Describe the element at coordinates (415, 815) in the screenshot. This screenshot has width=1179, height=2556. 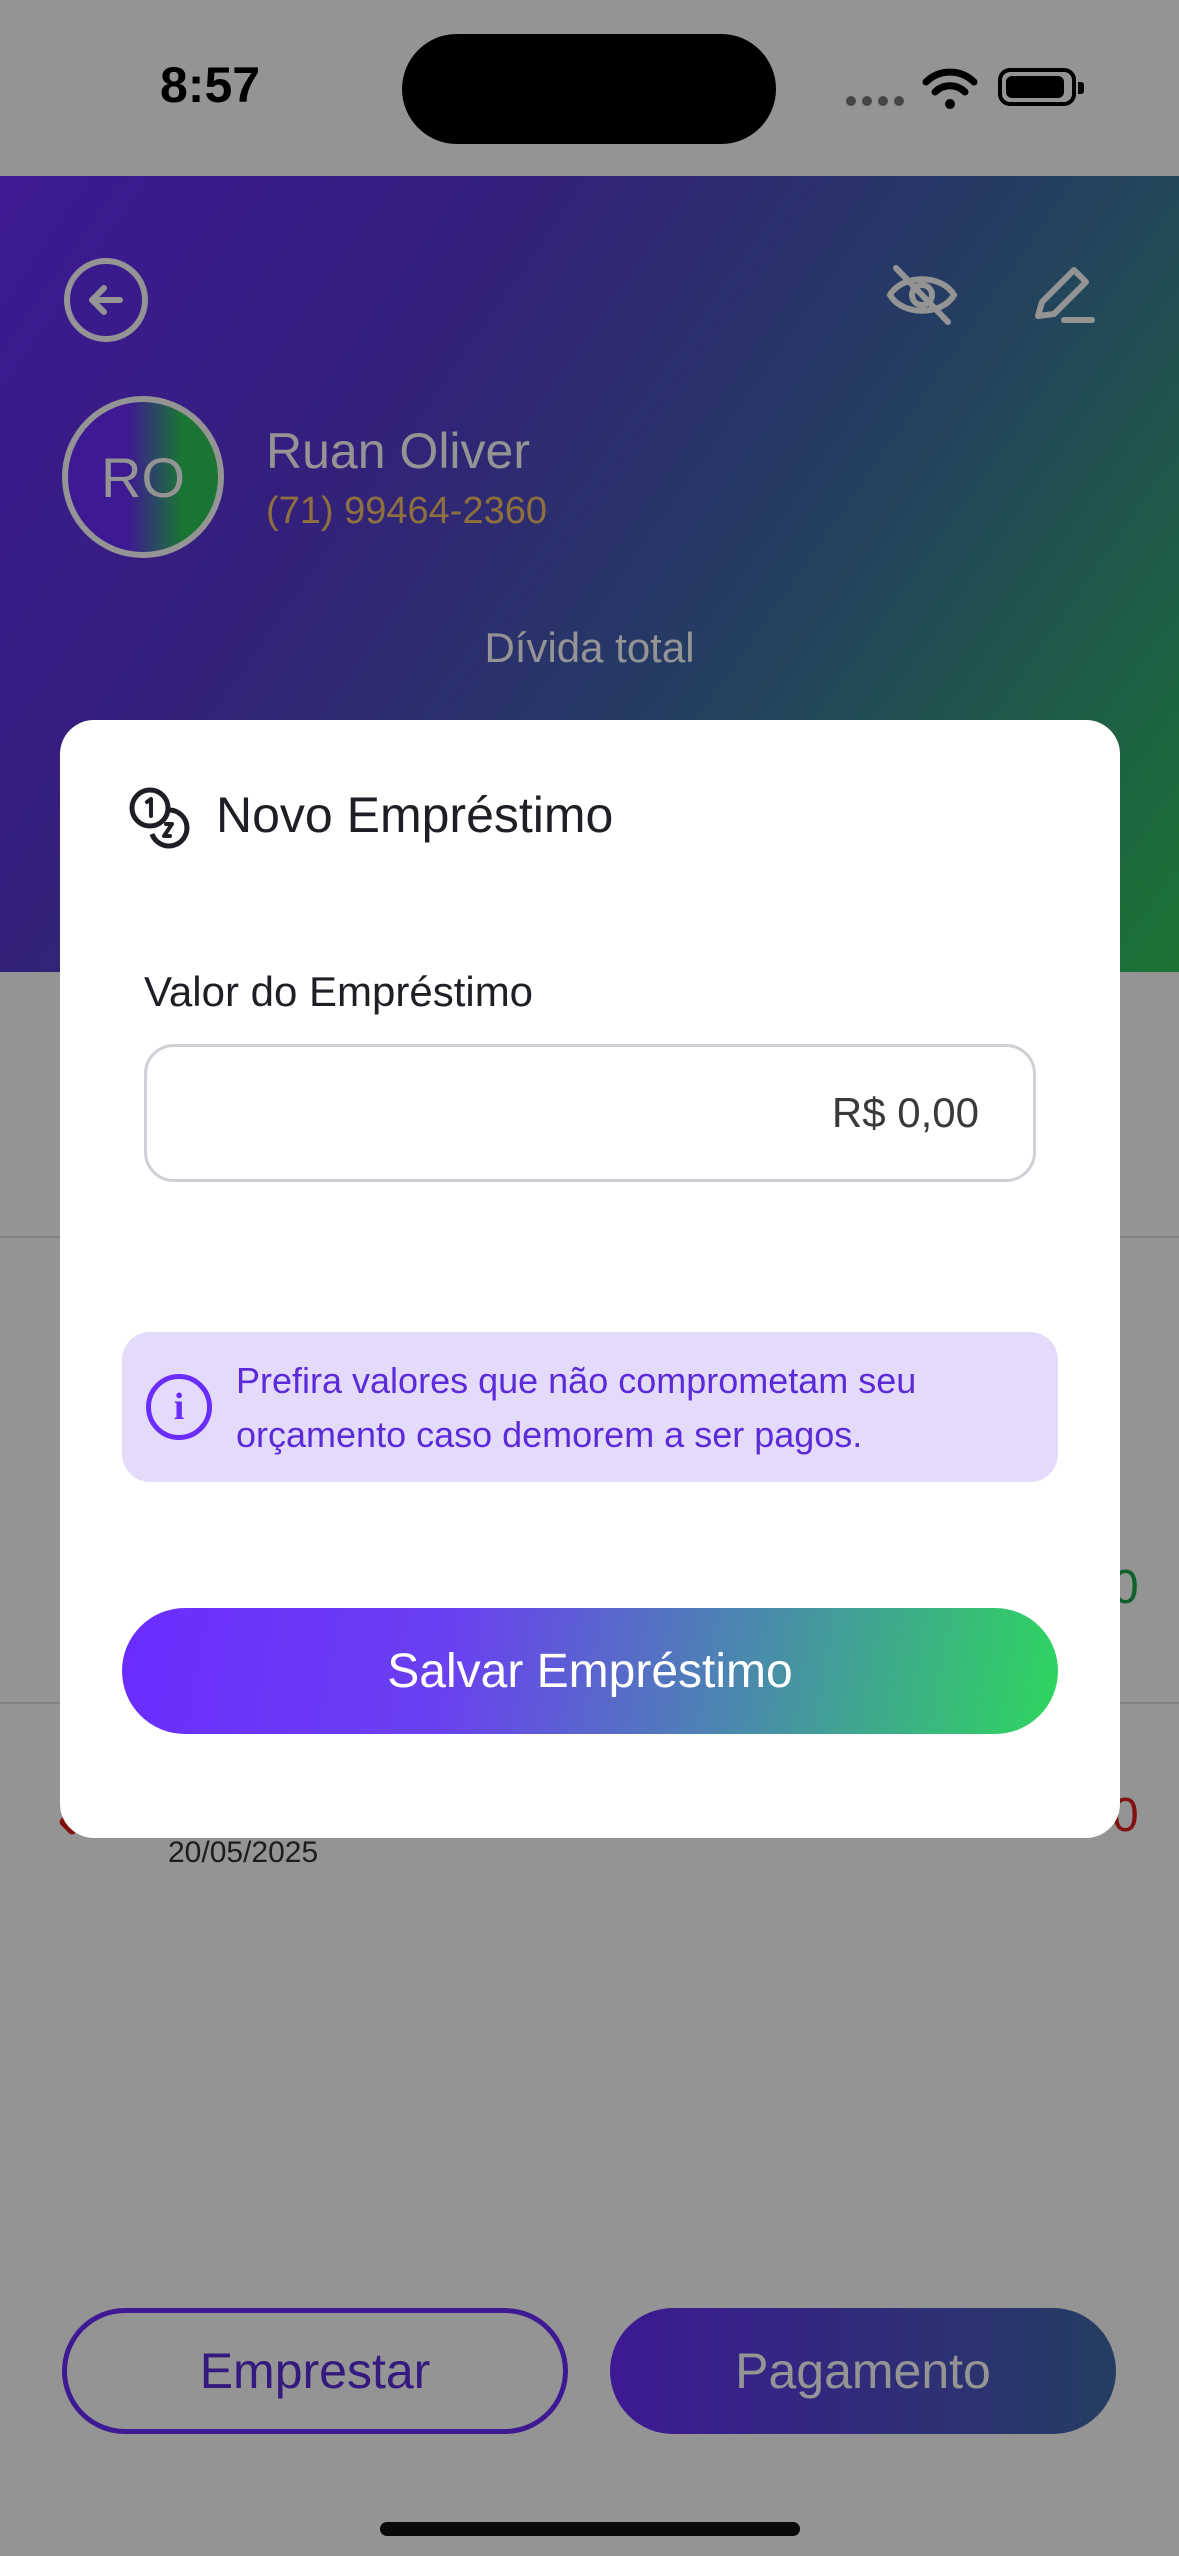
I see `modal-title: Novo Empréstimo` at that location.